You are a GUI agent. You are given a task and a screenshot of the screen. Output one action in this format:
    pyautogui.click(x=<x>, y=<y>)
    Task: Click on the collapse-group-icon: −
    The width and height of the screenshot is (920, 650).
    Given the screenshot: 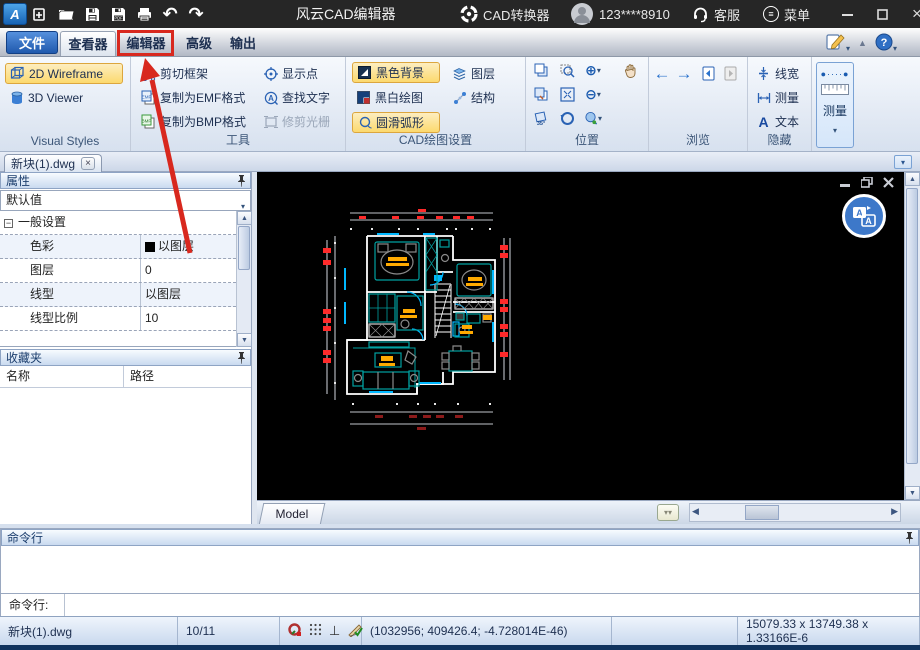 What is the action you would take?
    pyautogui.click(x=8, y=223)
    